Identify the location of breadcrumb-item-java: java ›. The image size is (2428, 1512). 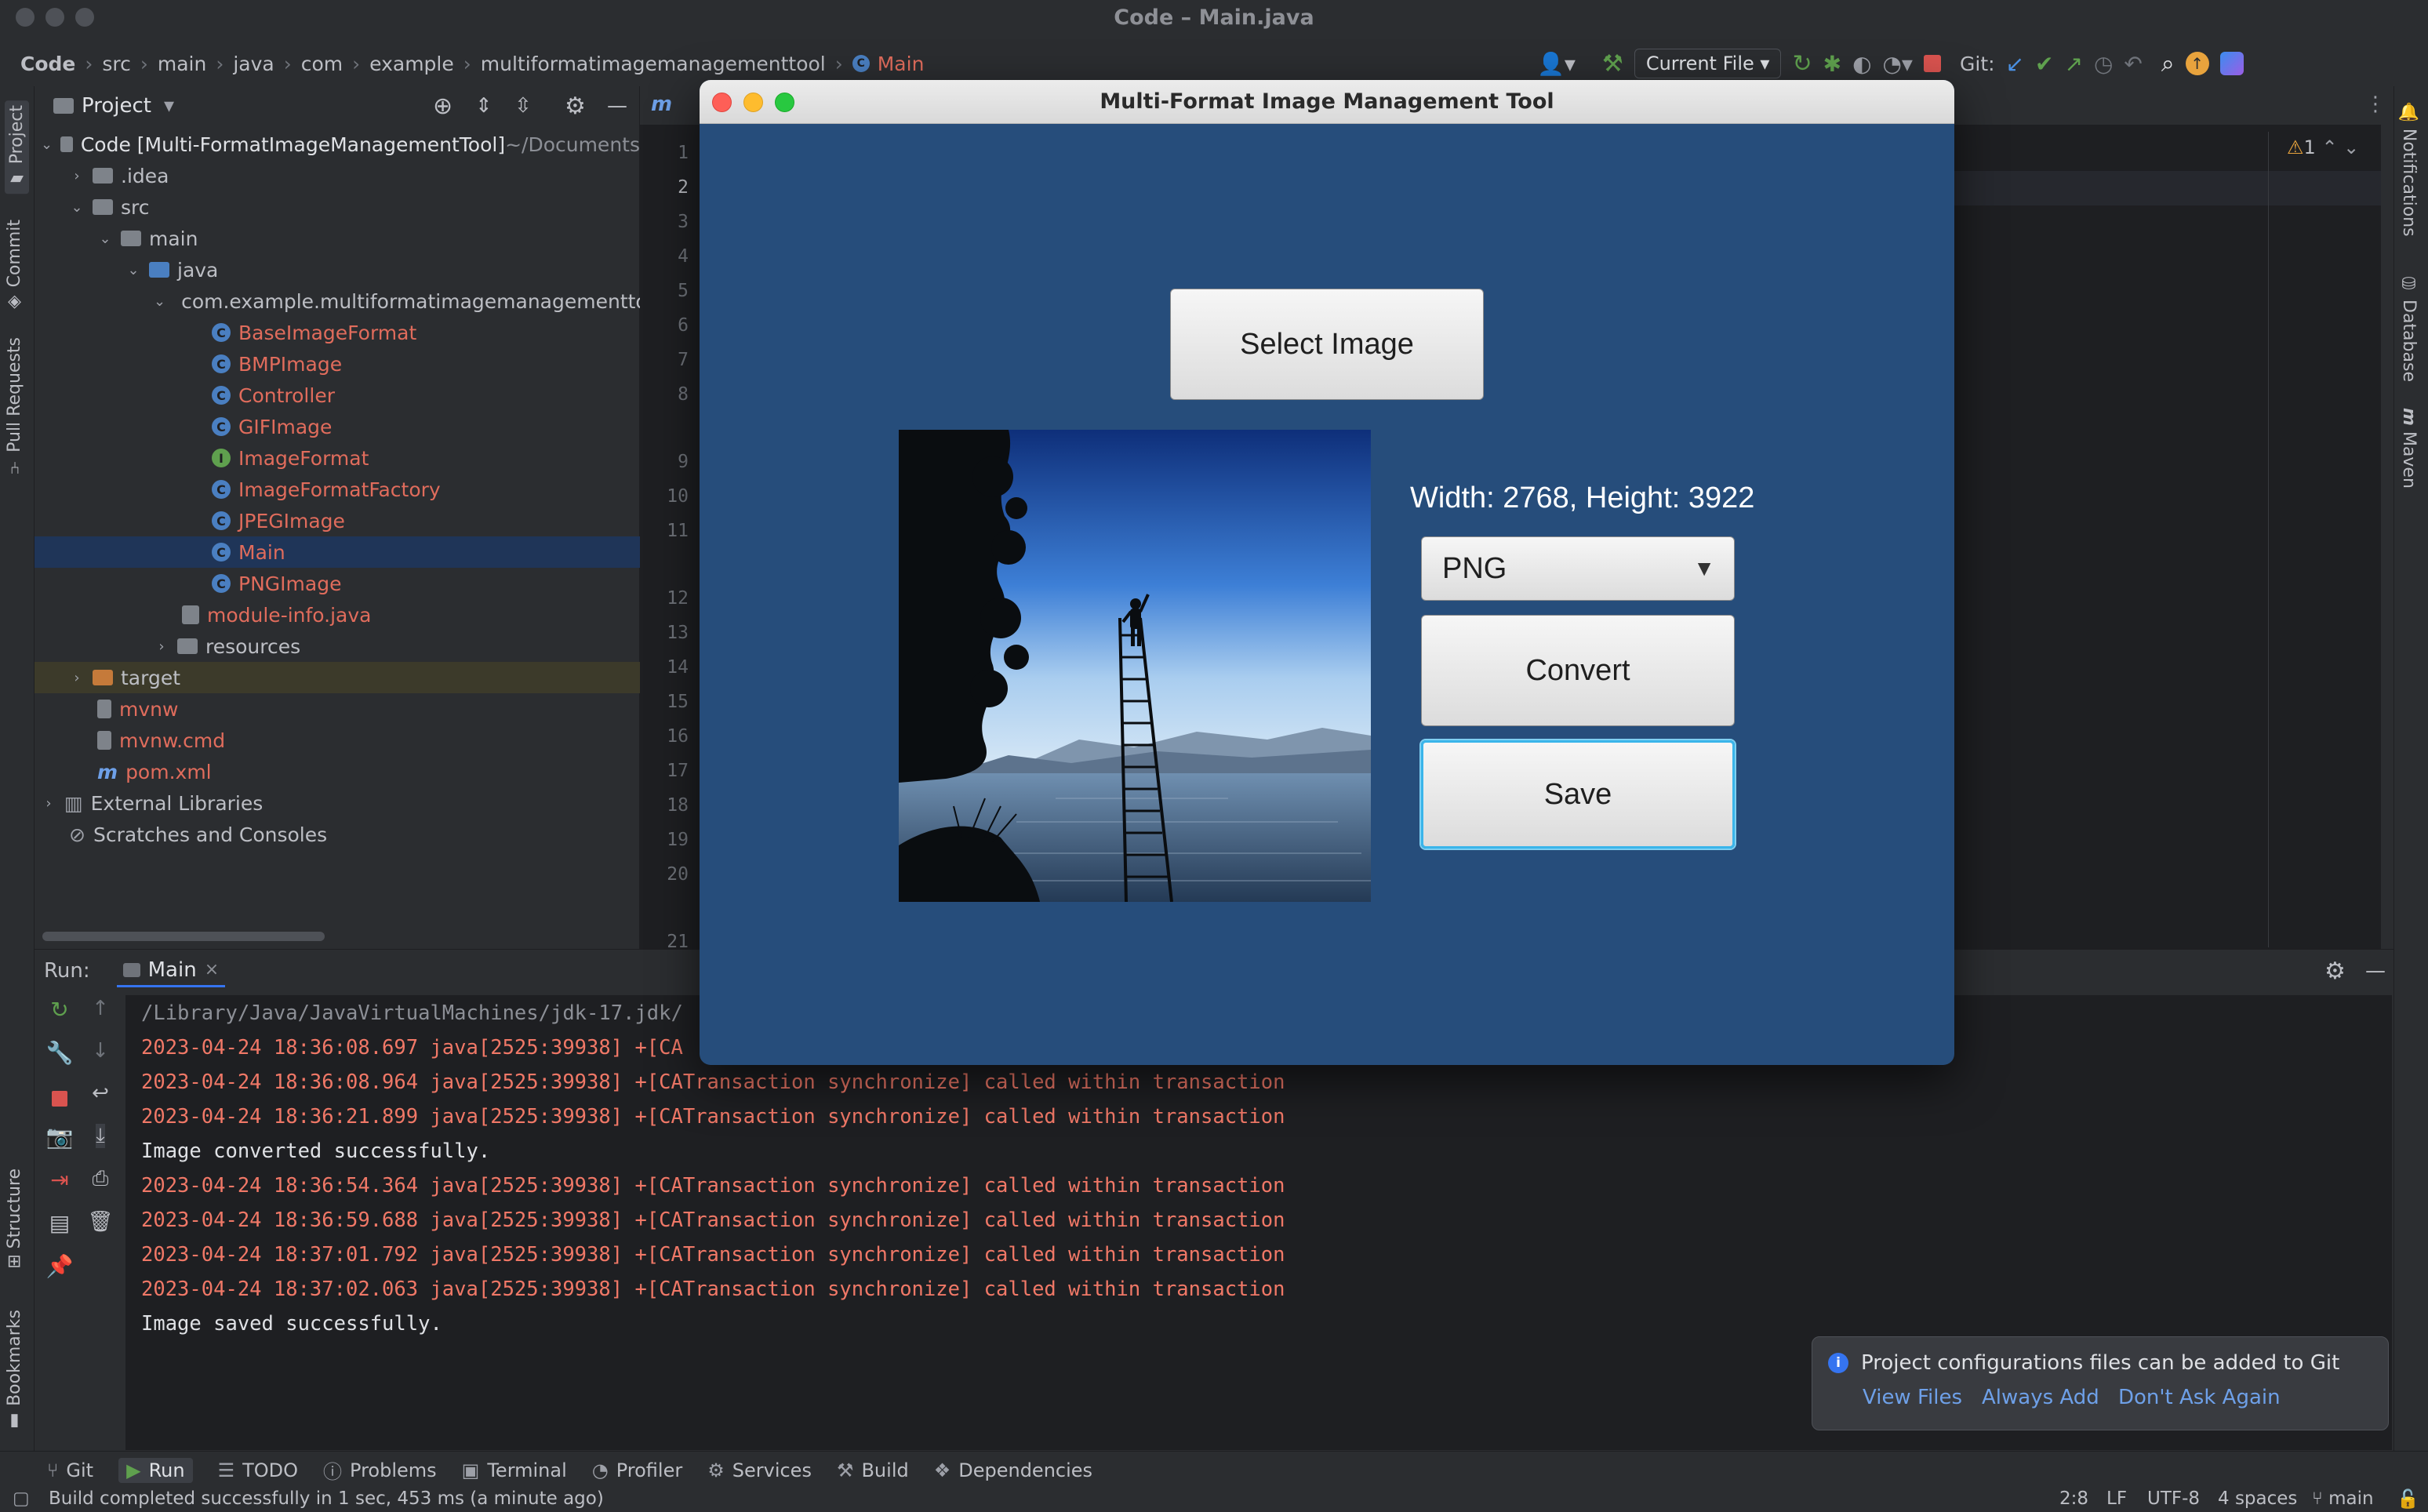
(266, 64).